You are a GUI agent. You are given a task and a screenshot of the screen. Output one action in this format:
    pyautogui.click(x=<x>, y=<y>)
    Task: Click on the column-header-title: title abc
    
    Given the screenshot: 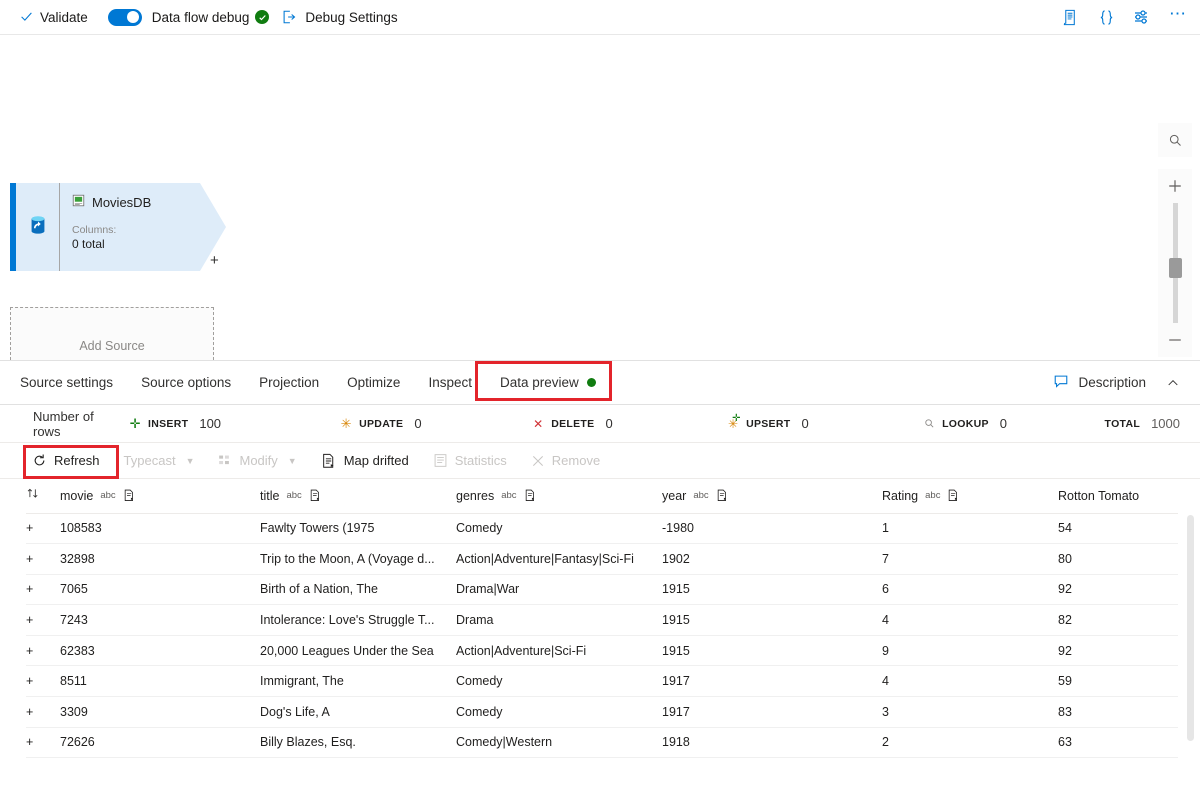 What is the action you would take?
    pyautogui.click(x=358, y=496)
    